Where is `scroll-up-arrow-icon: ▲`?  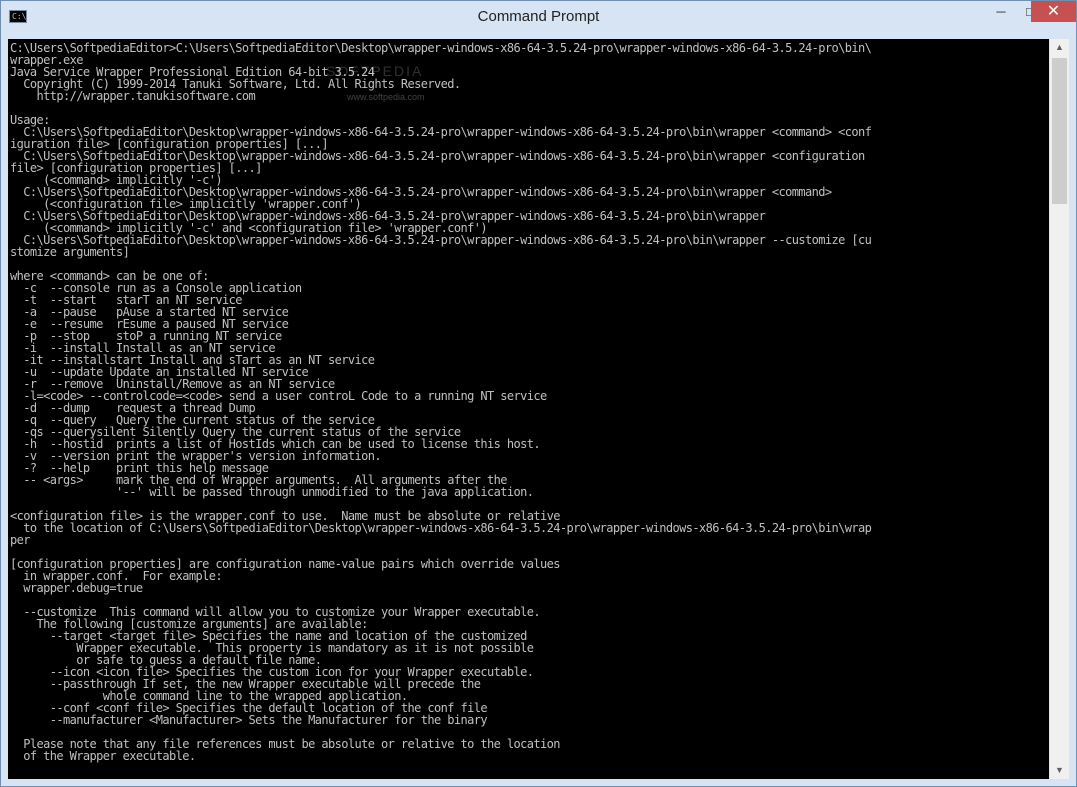 scroll-up-arrow-icon: ▲ is located at coordinates (1059, 47).